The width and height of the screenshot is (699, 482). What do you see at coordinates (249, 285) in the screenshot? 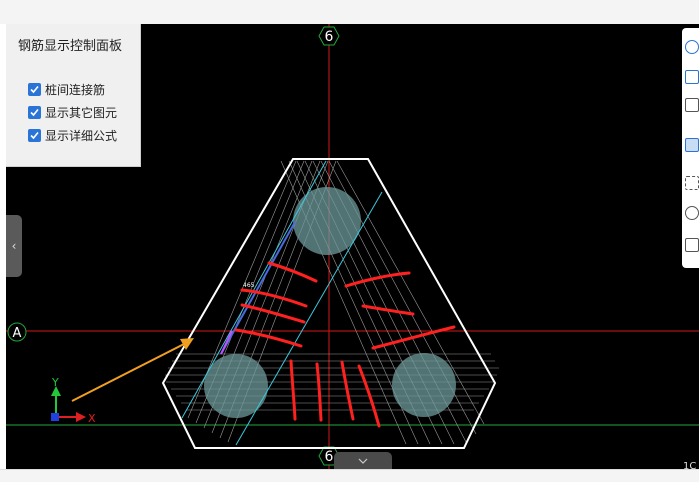
I see `dimension-text: 465` at bounding box center [249, 285].